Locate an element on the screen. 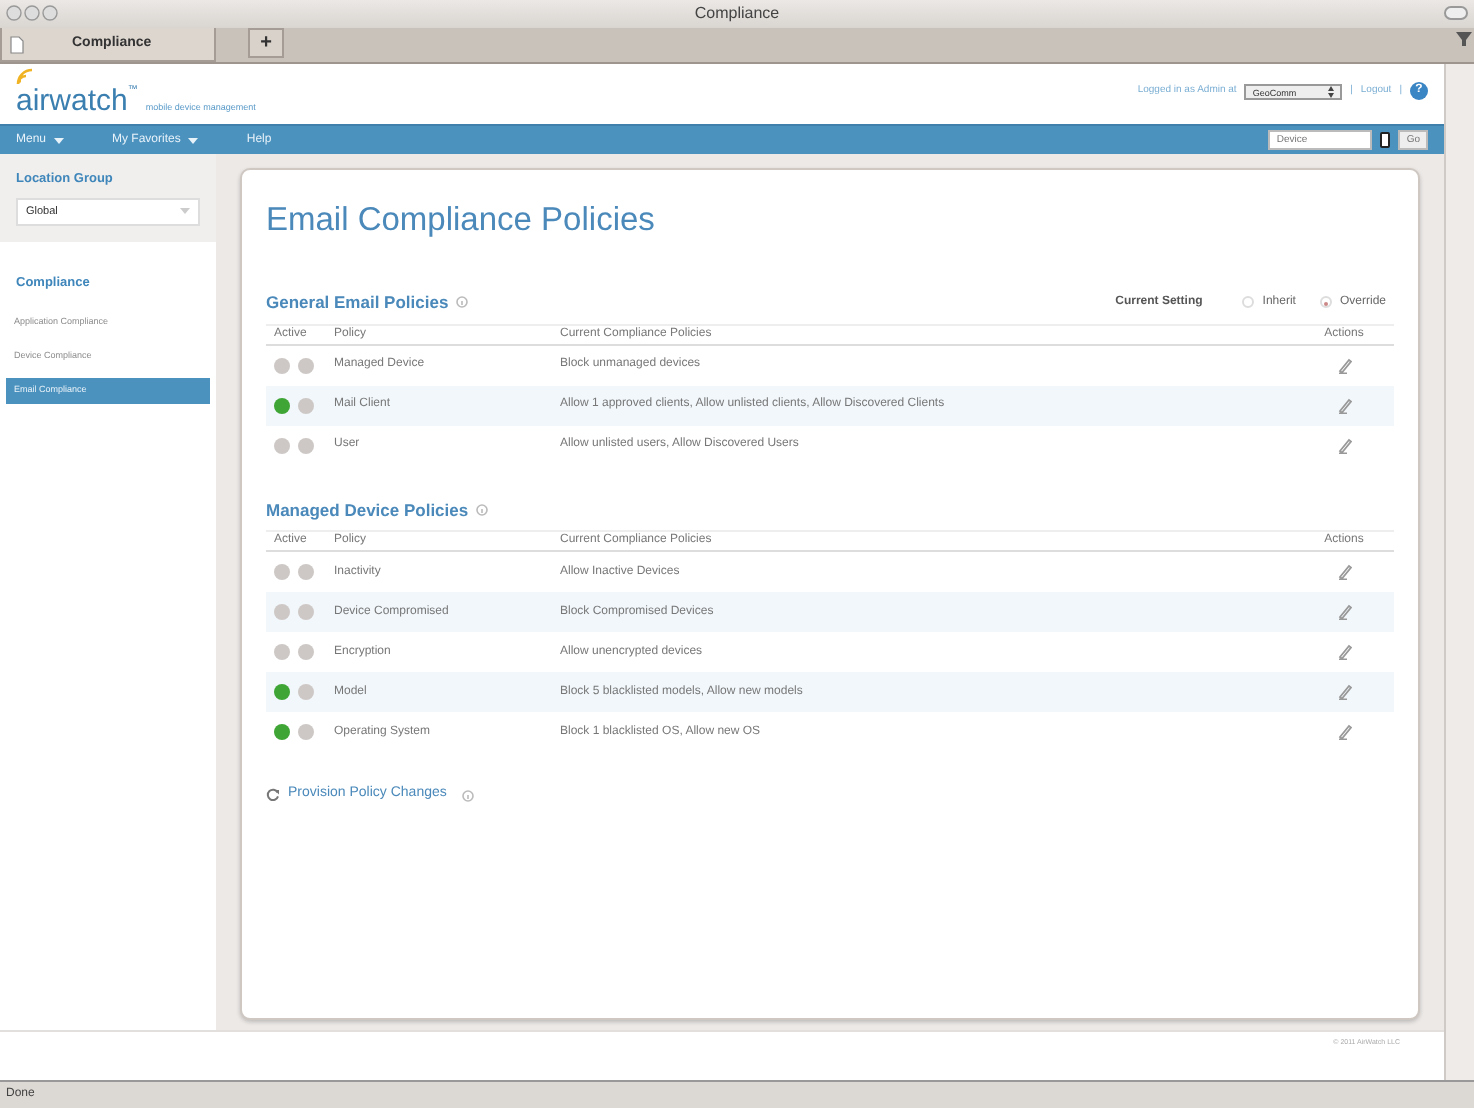  section-title: General Email Policies is located at coordinates (357, 302).